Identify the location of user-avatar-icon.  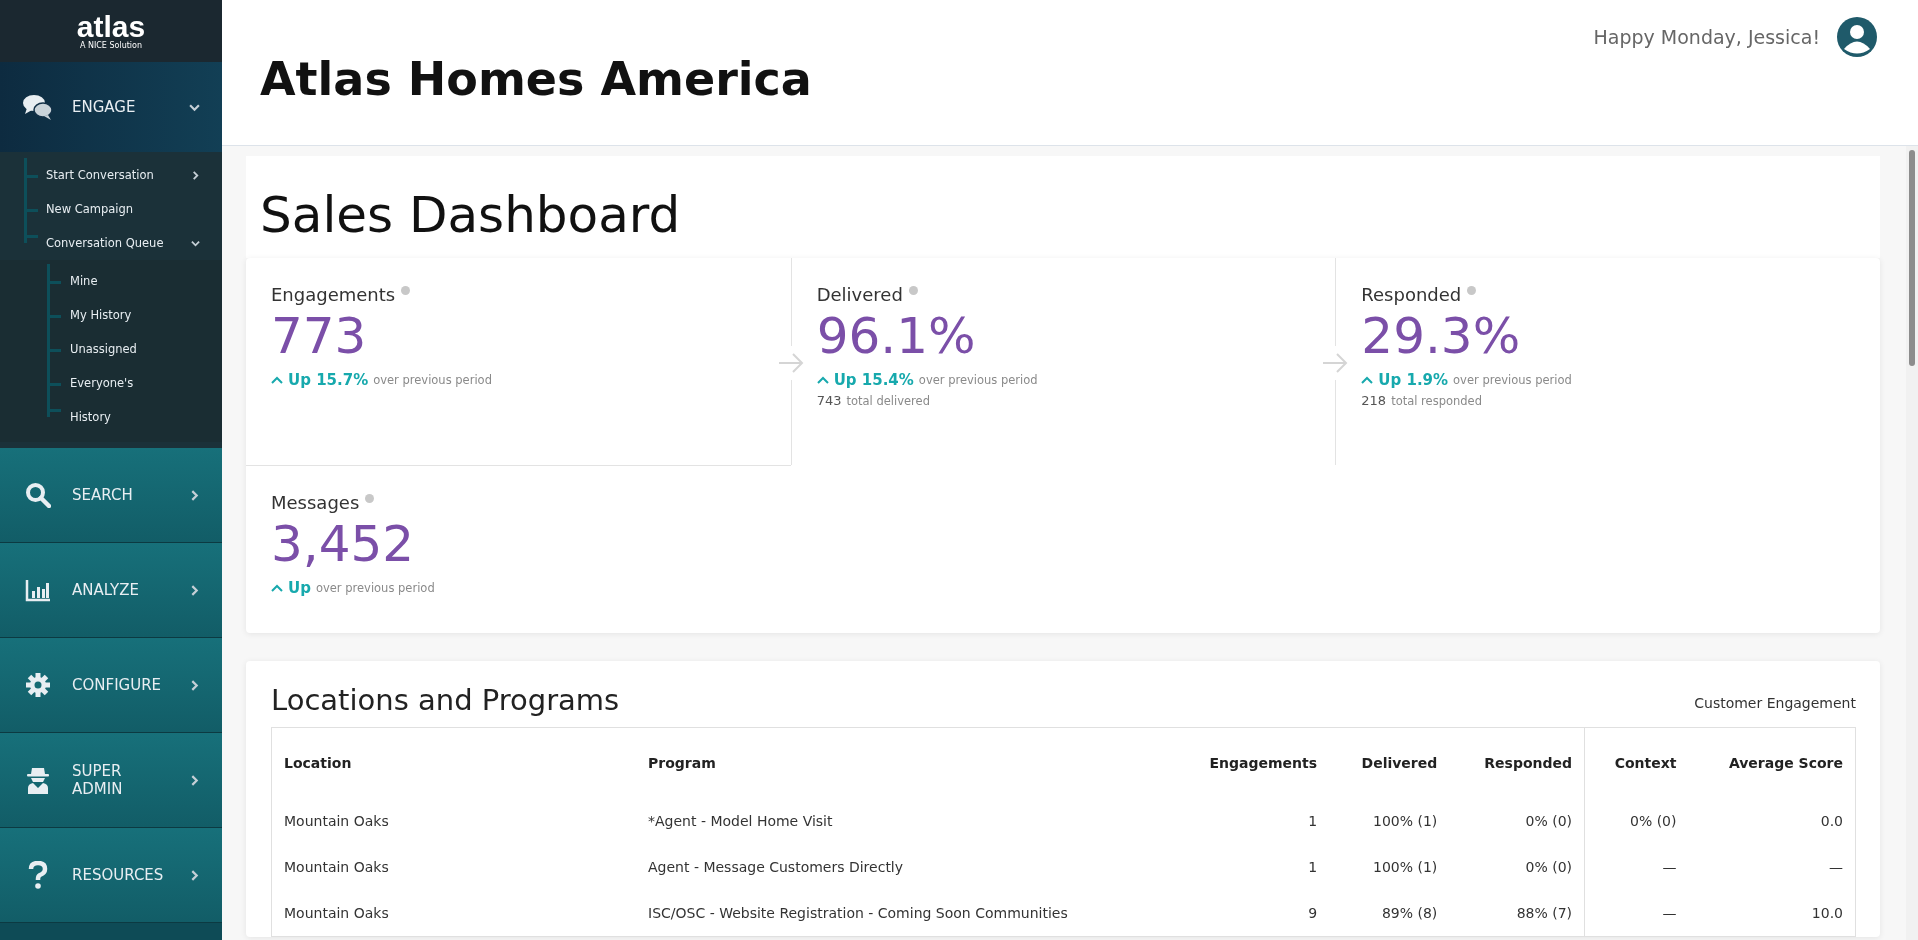
(1857, 37).